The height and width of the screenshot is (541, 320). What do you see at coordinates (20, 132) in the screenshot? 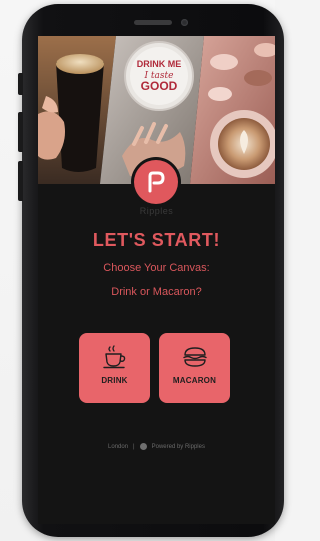
I see `phone-volume-up` at bounding box center [20, 132].